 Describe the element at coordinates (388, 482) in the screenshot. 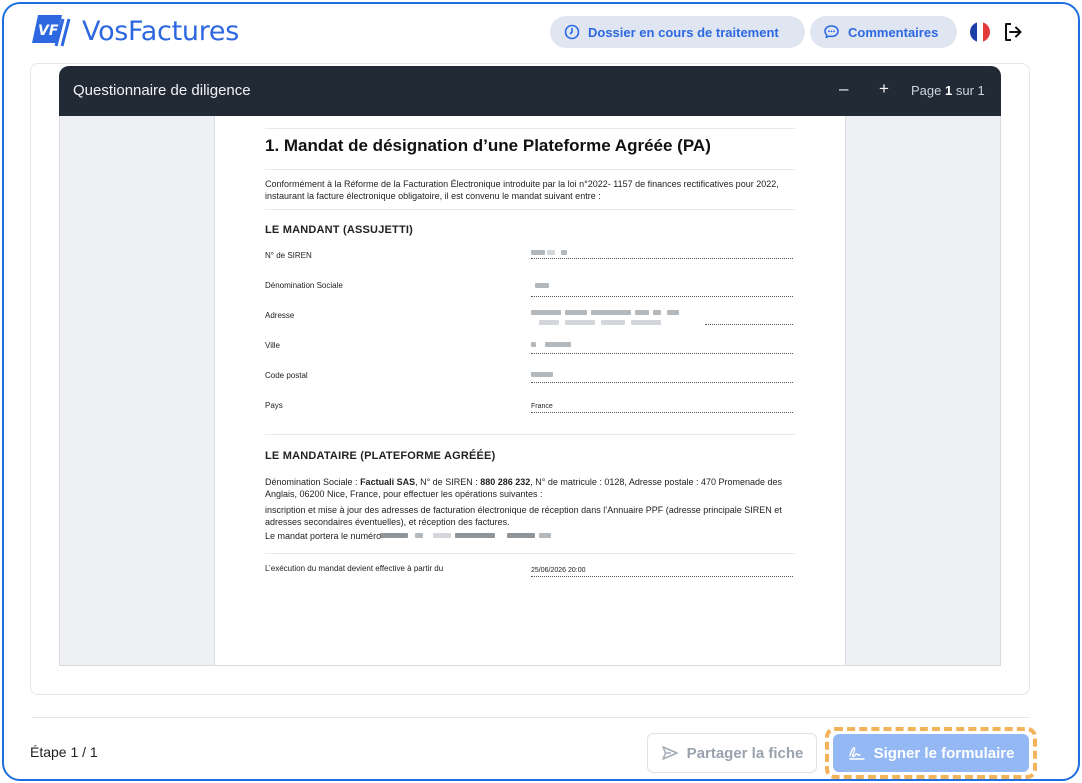

I see `mandataire-company: Factuali SAS` at that location.